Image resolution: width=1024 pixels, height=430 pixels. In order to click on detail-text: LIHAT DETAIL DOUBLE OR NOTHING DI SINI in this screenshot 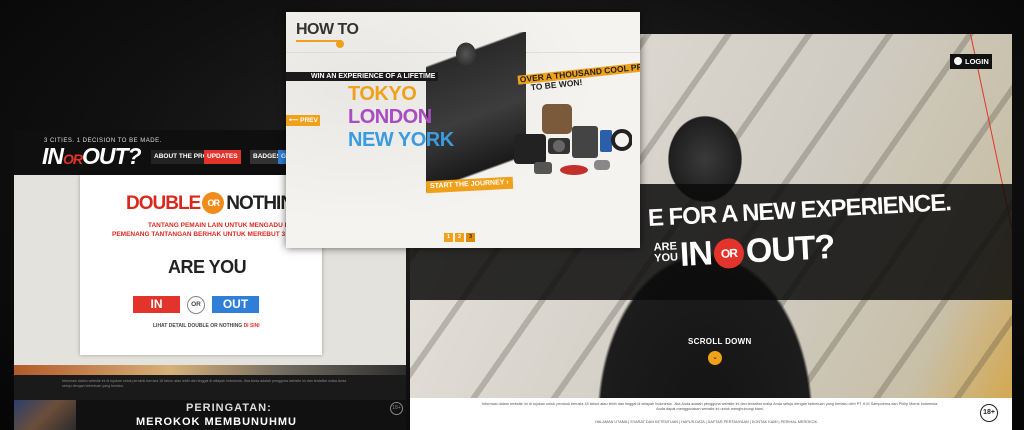, I will do `click(206, 326)`.